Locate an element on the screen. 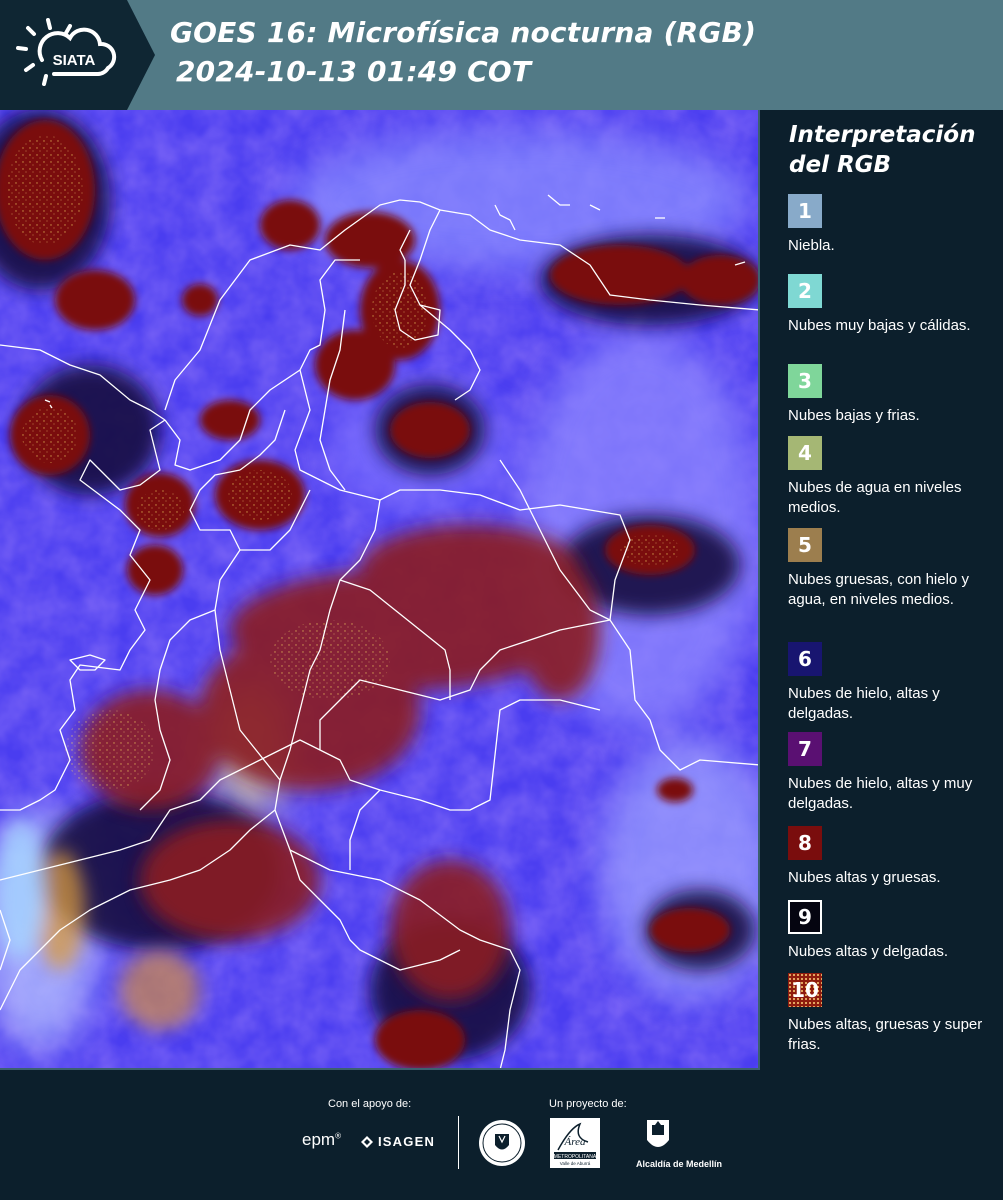  svg-text: Valle de Aburrá is located at coordinates (575, 1163).